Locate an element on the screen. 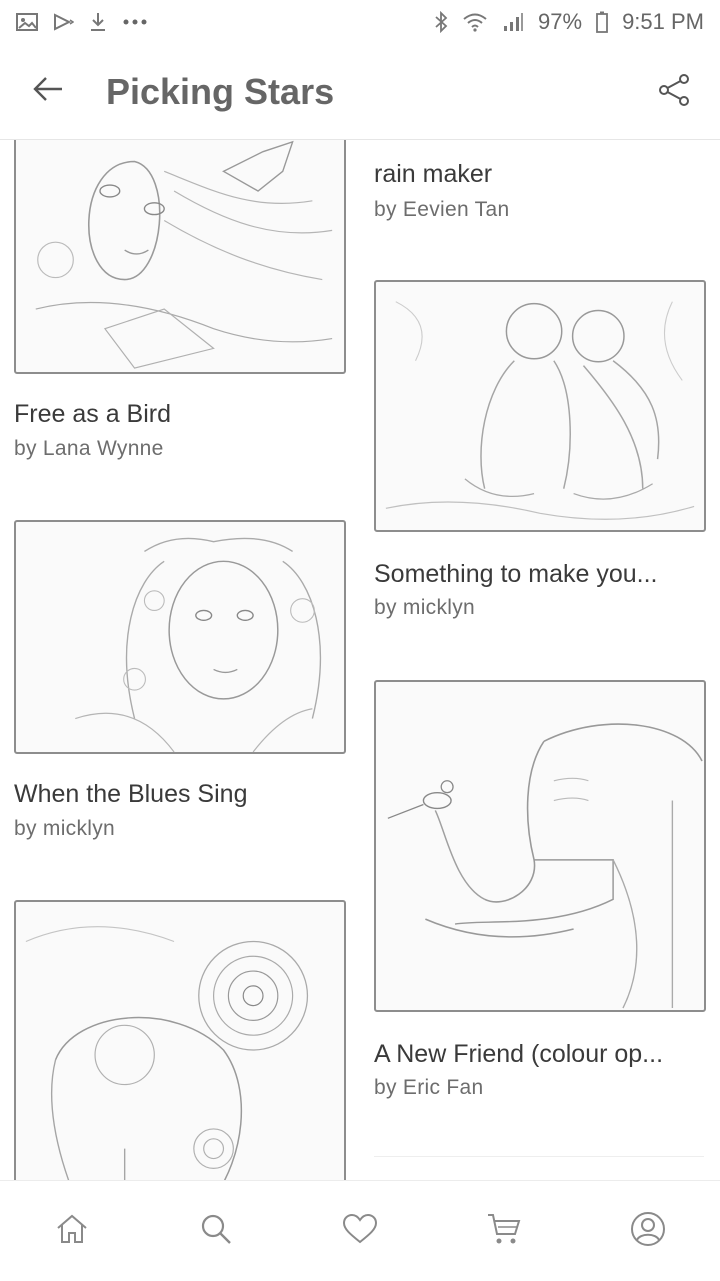 The height and width of the screenshot is (1281, 720). account-icon is located at coordinates (648, 1231).